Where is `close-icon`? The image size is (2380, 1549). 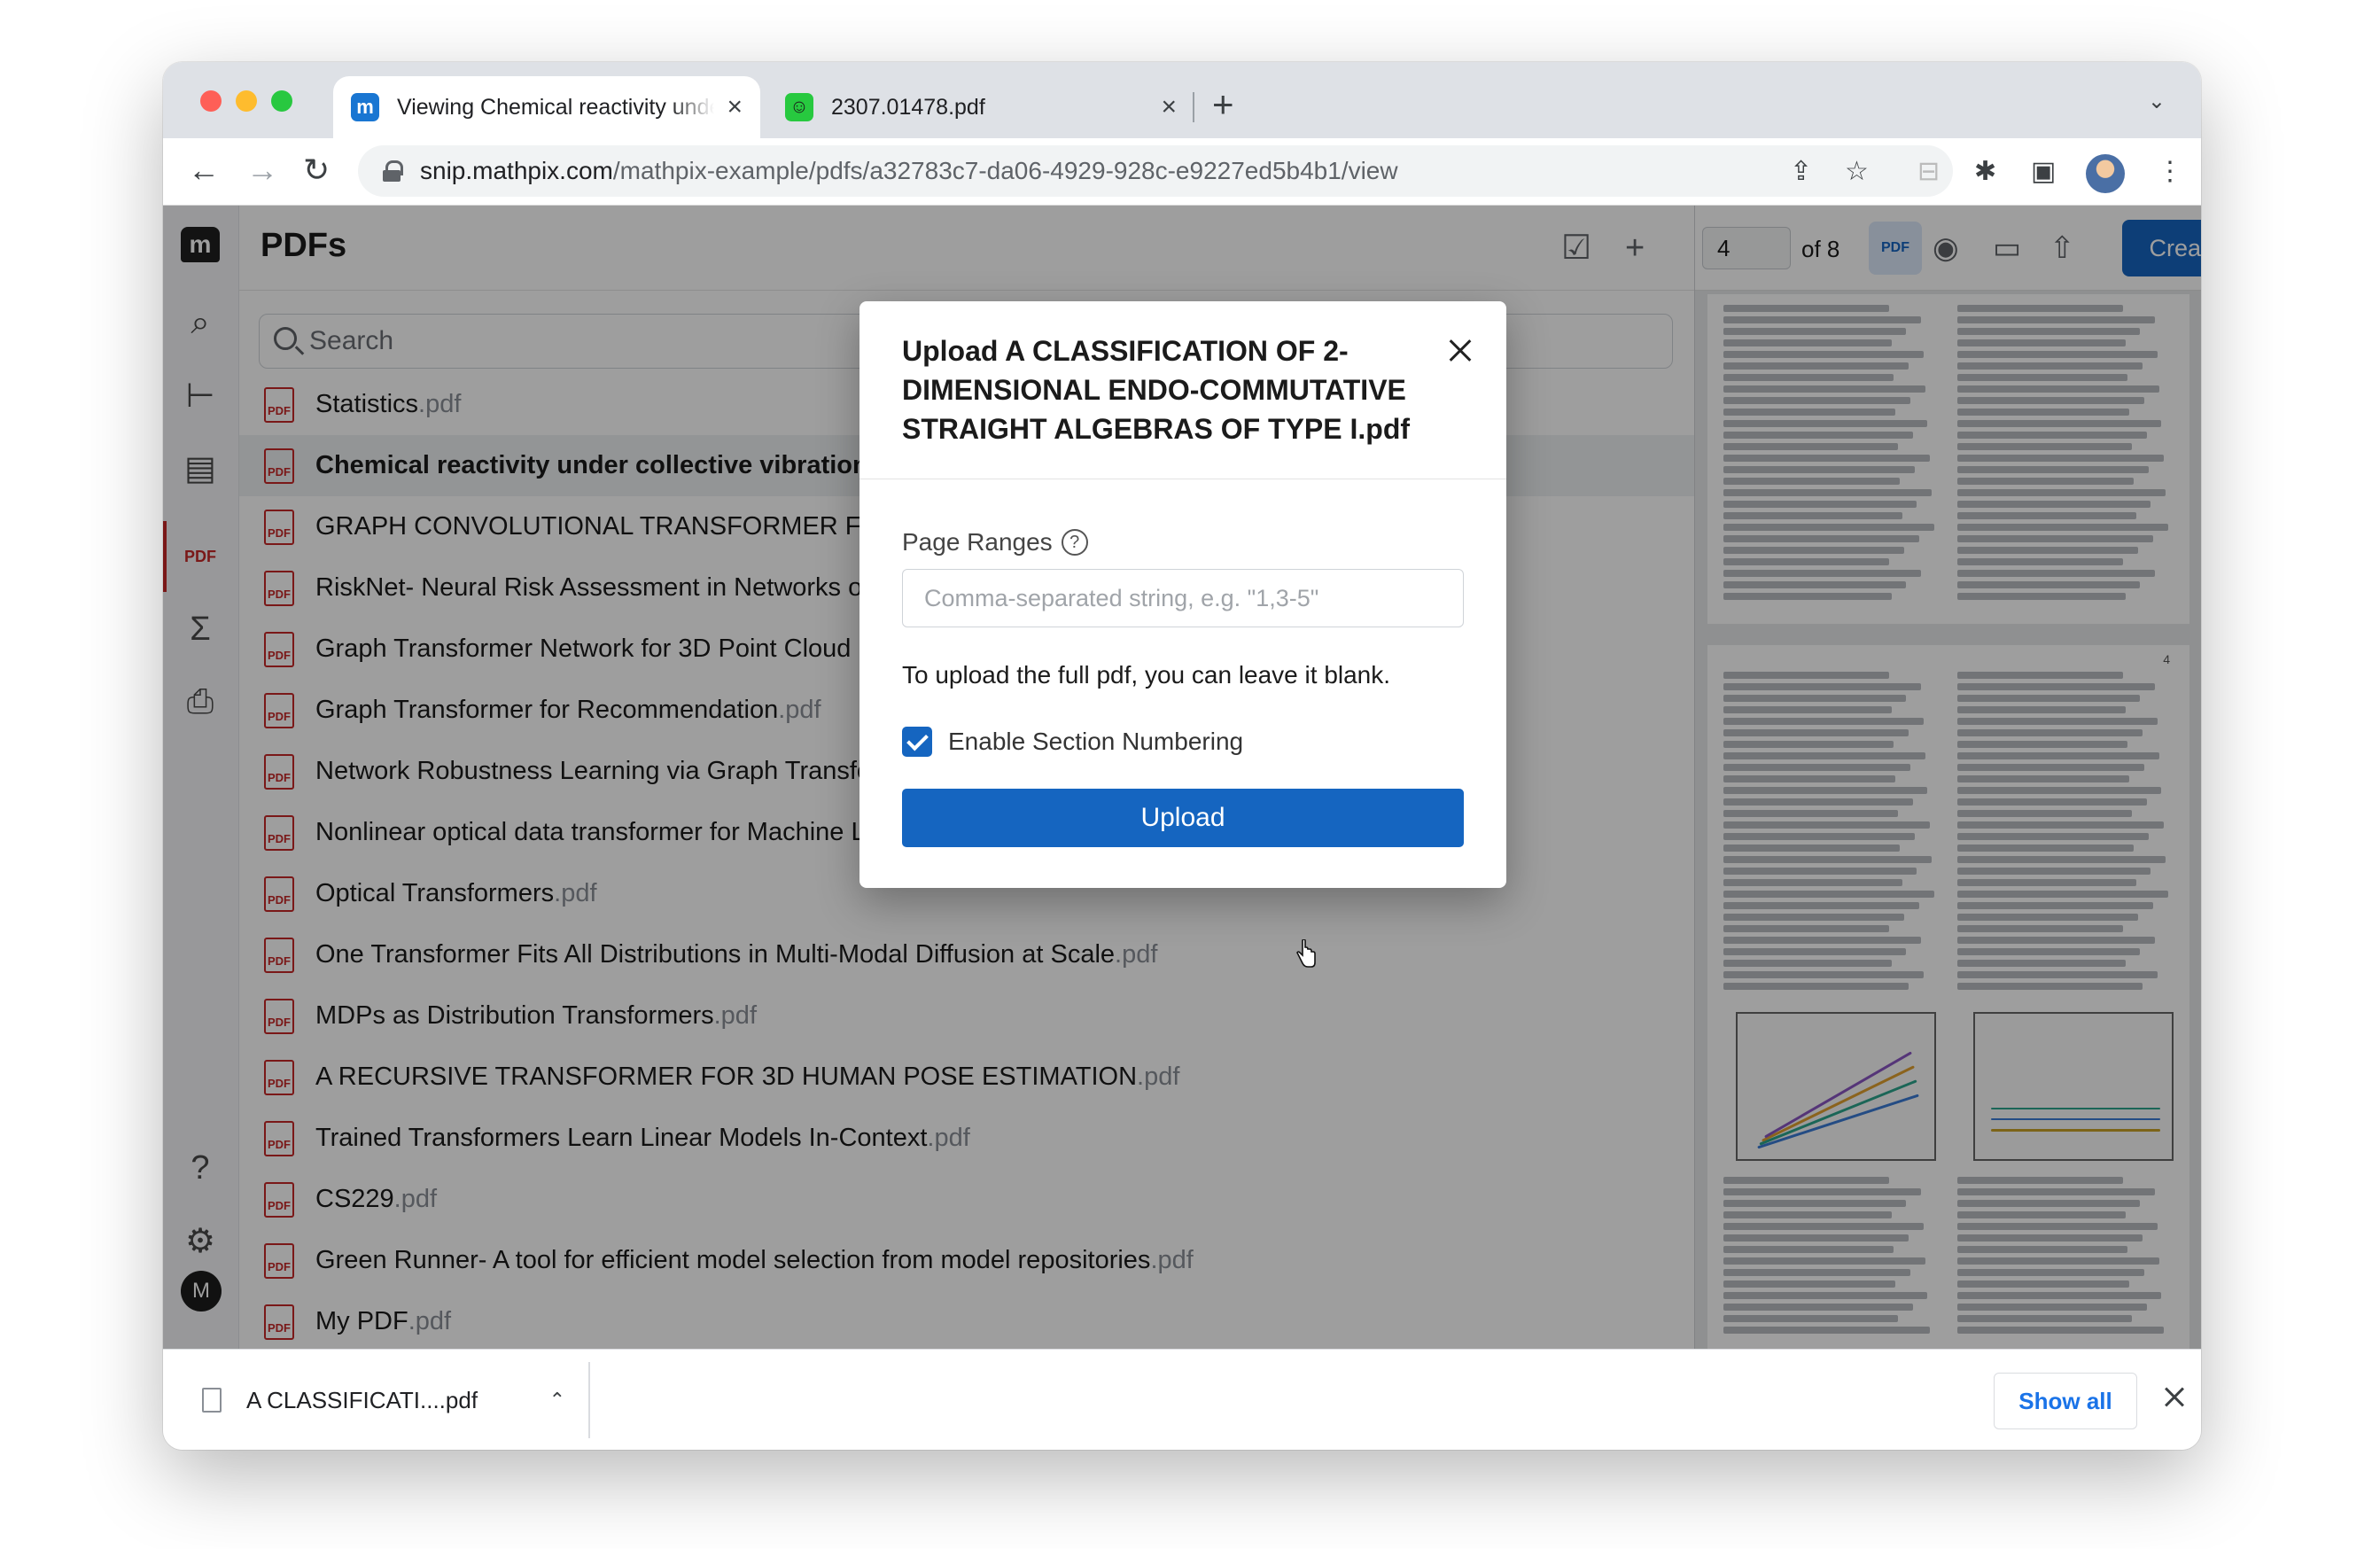
close-icon is located at coordinates (1460, 351).